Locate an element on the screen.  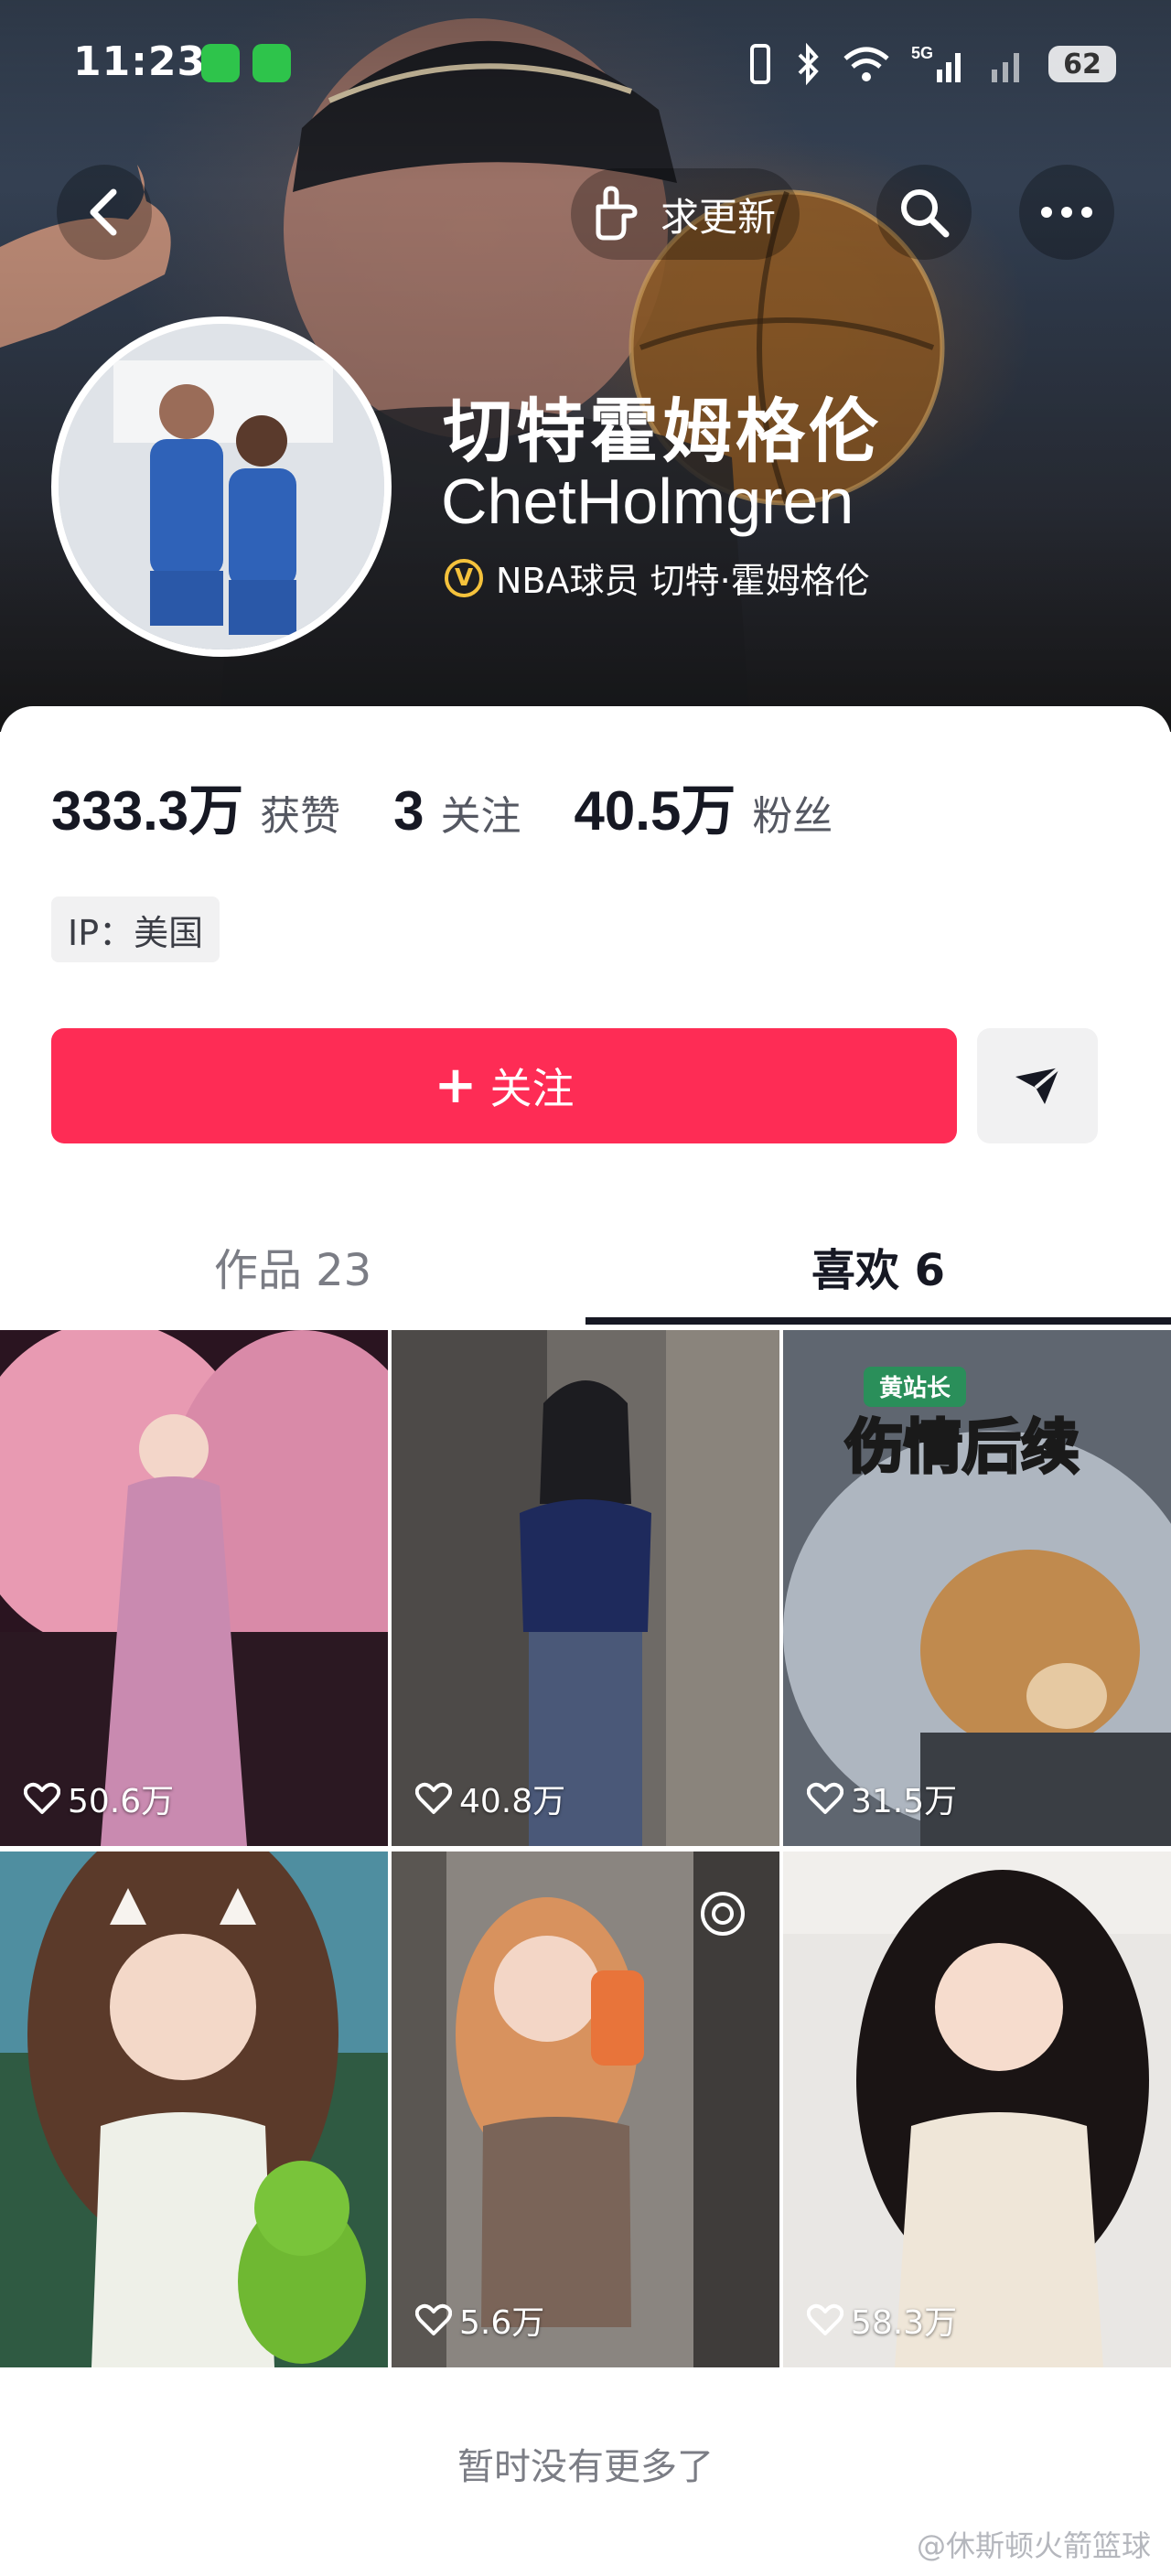
request-update-label: 求更新 is located at coordinates (719, 217).